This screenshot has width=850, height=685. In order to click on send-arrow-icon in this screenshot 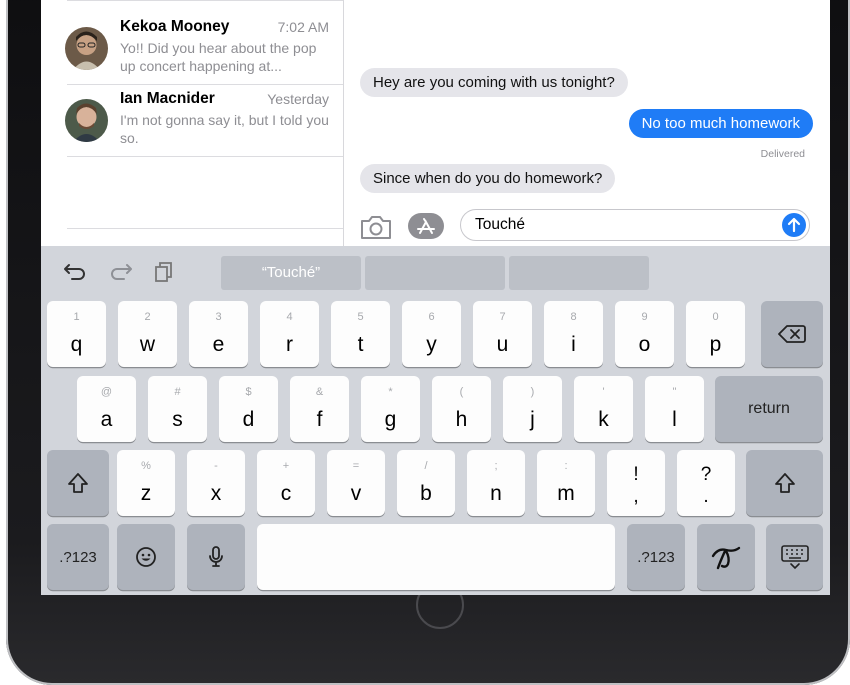, I will do `click(794, 225)`.